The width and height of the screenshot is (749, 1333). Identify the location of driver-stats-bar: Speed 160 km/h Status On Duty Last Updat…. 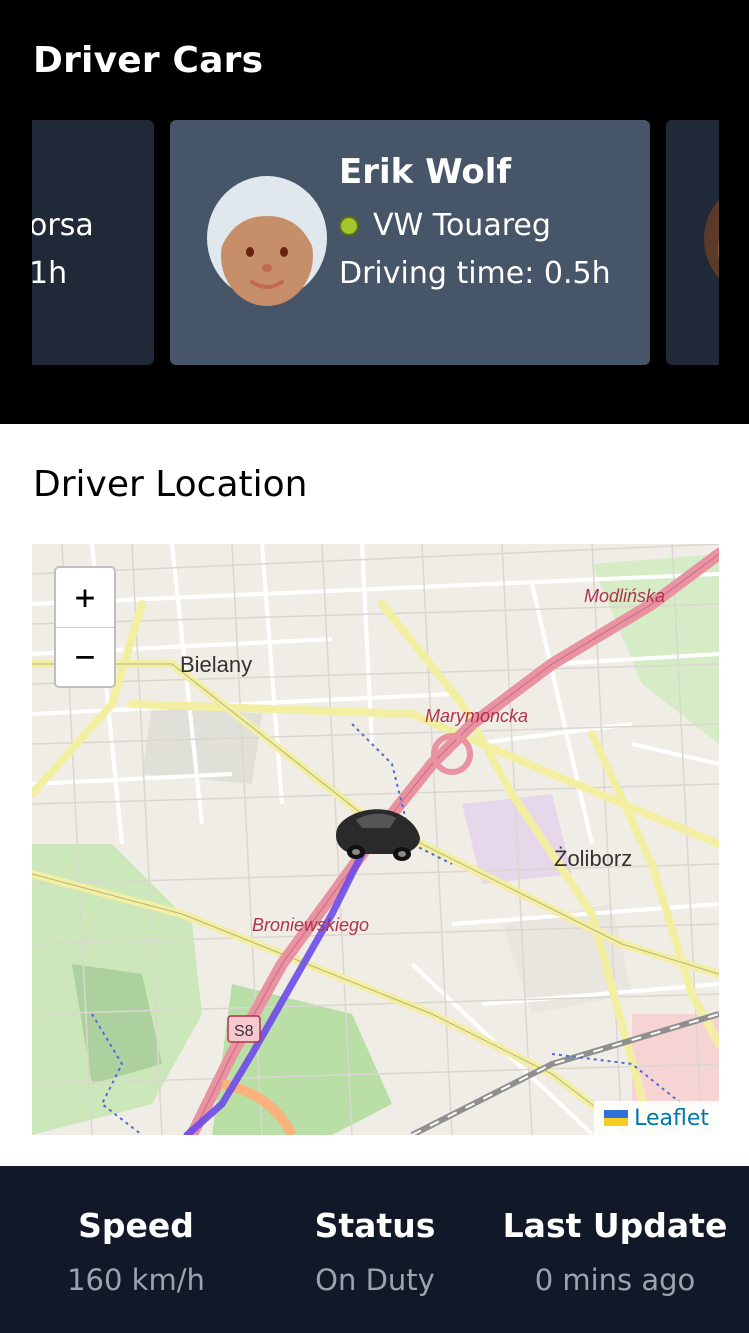
(374, 1249).